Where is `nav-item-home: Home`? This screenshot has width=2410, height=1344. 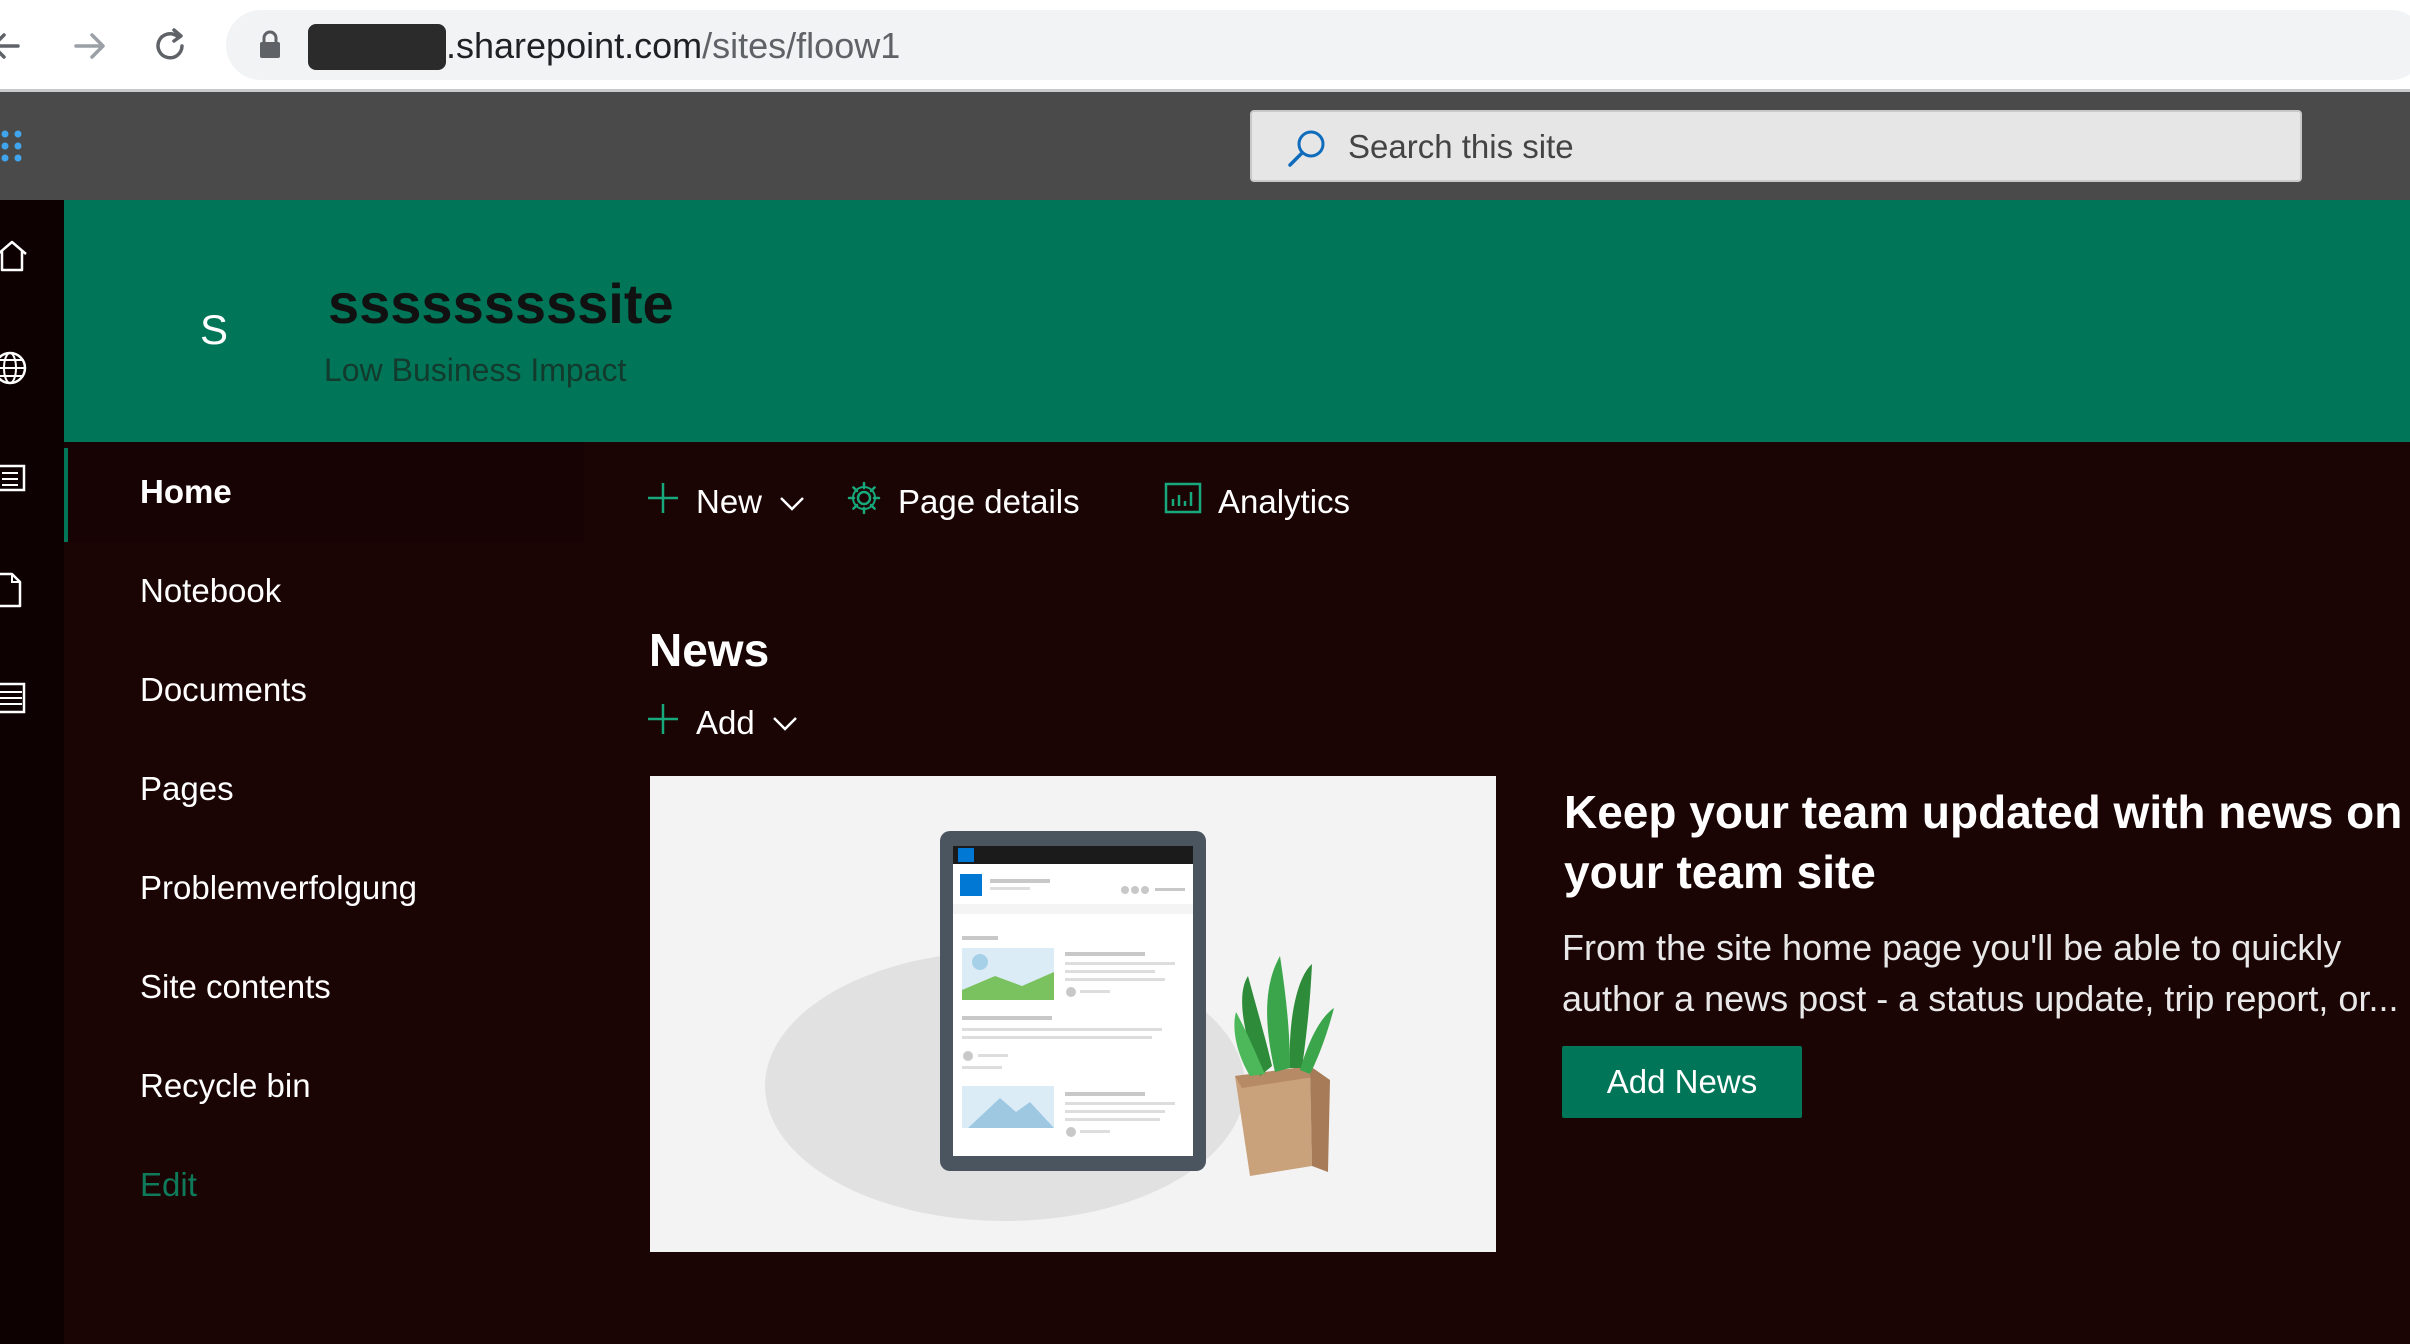 nav-item-home: Home is located at coordinates (324, 492).